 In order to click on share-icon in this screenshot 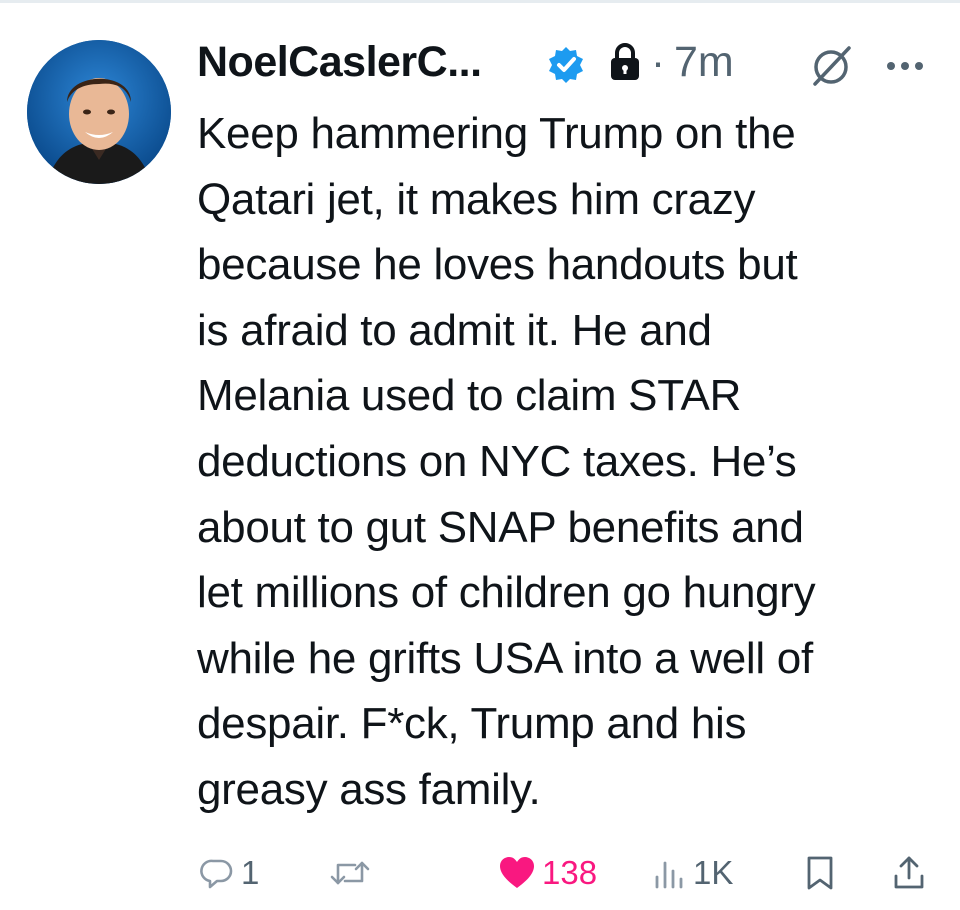, I will do `click(909, 872)`.